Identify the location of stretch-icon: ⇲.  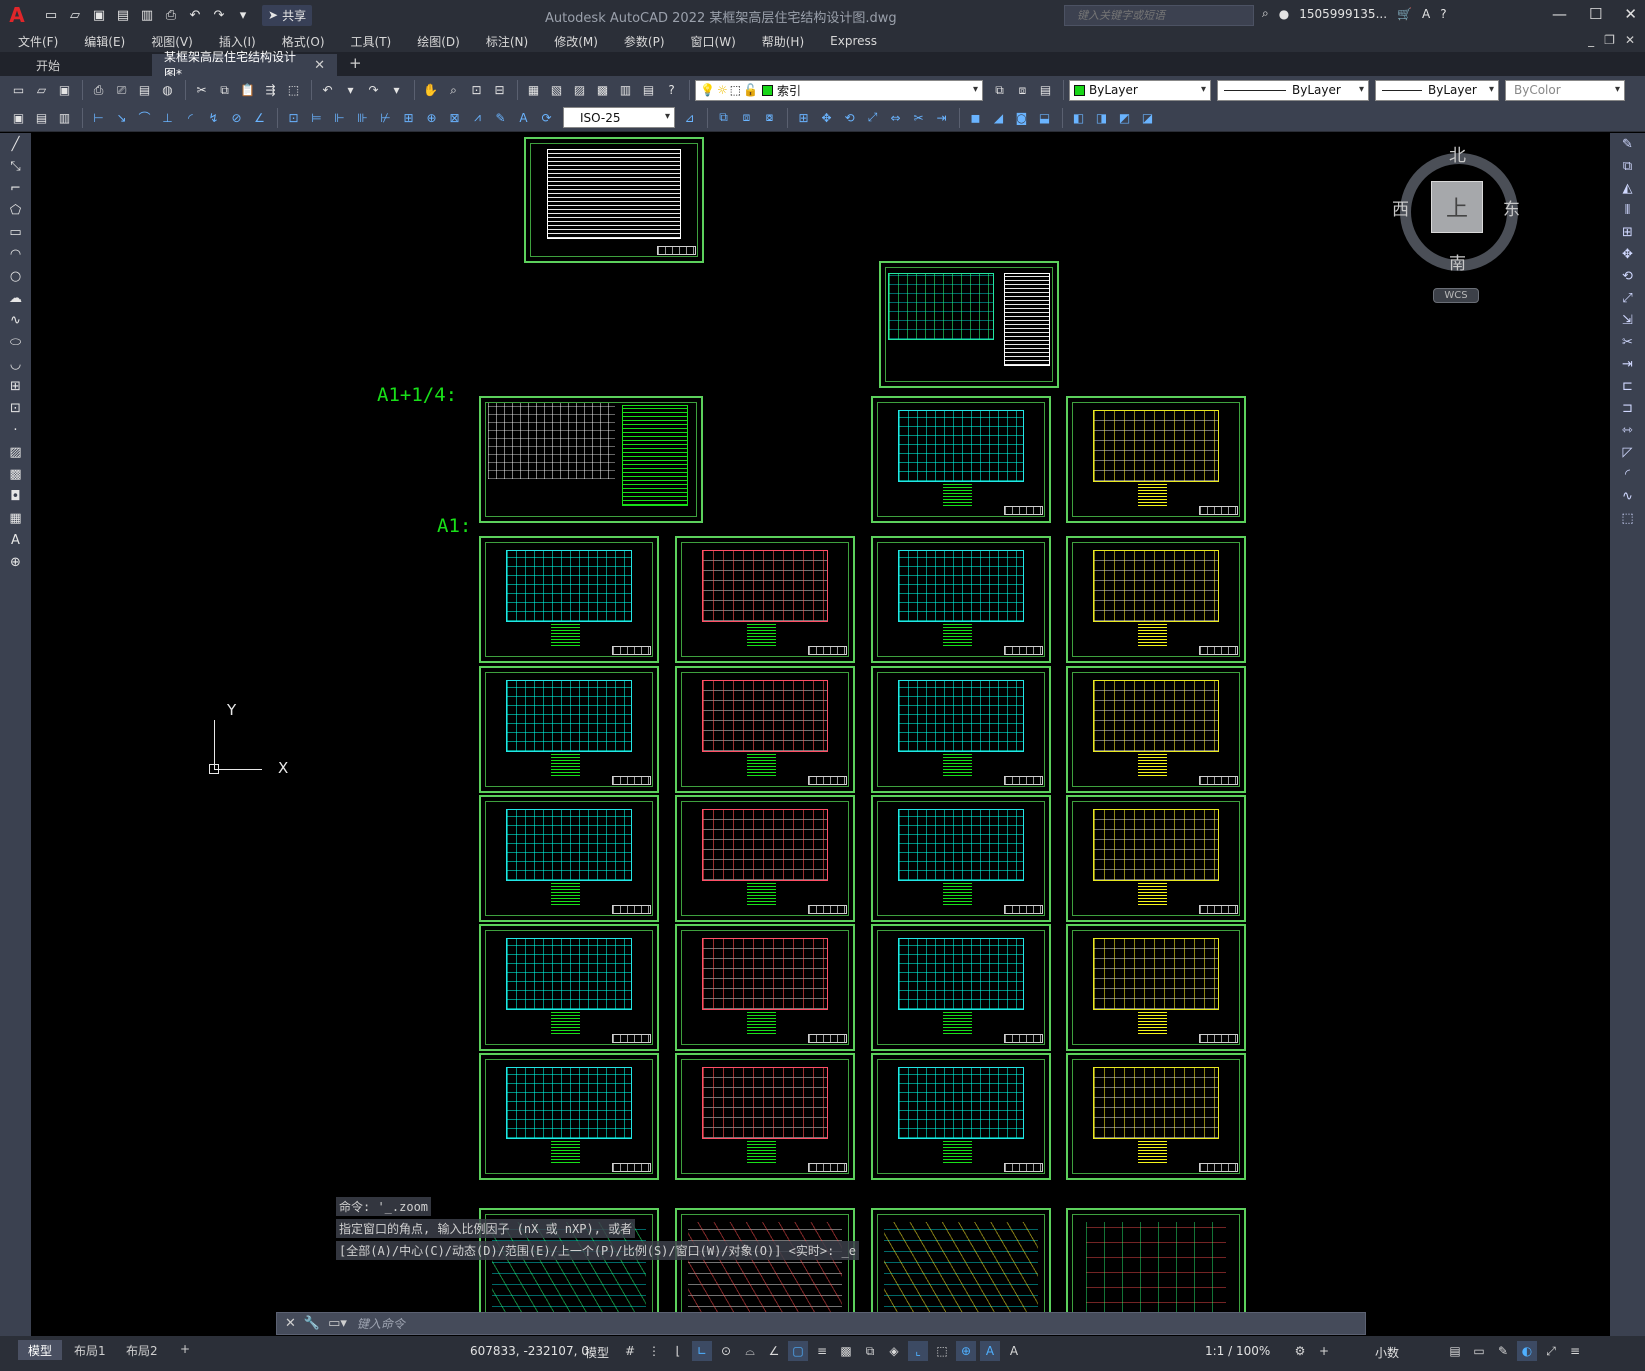
(1627, 320).